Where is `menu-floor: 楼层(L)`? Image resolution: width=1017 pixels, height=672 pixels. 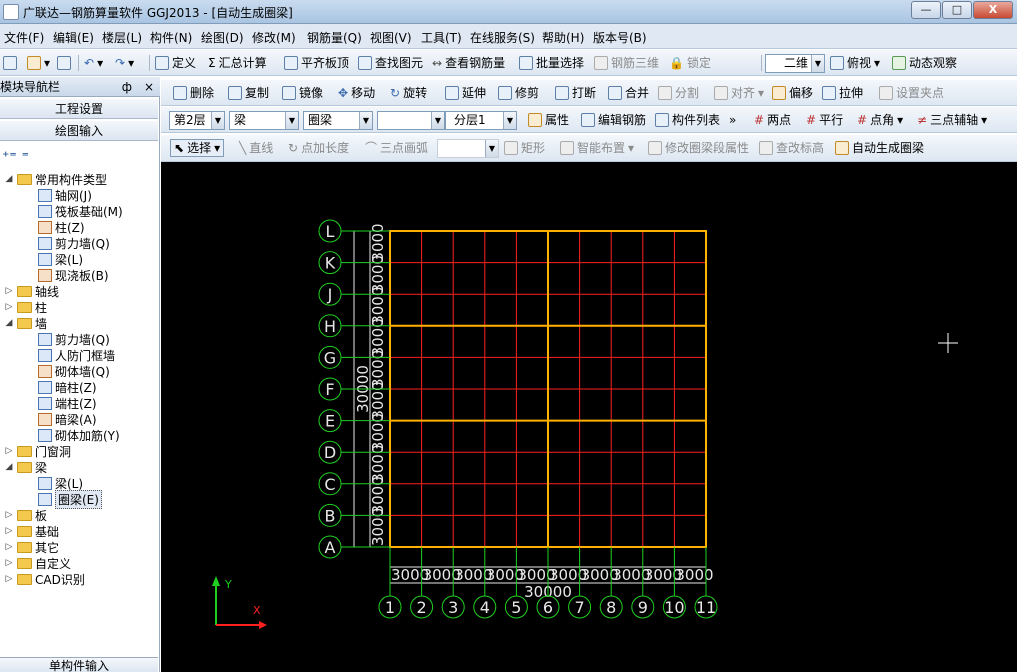
menu-floor: 楼层(L) is located at coordinates (122, 37).